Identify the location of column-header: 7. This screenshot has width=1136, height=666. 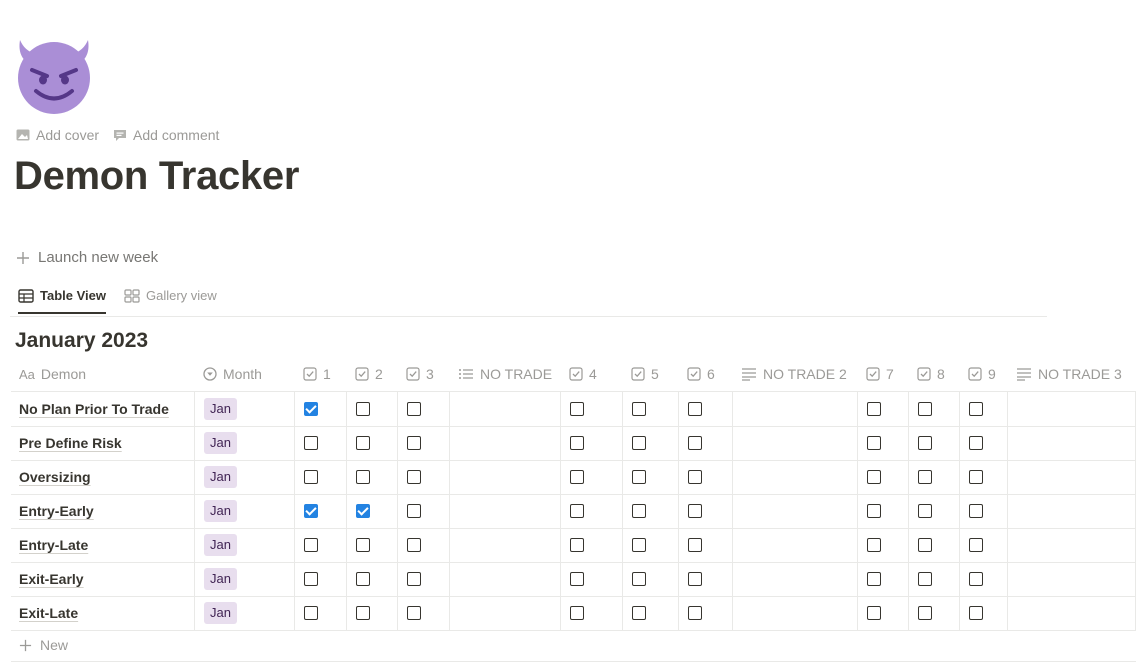
(883, 373).